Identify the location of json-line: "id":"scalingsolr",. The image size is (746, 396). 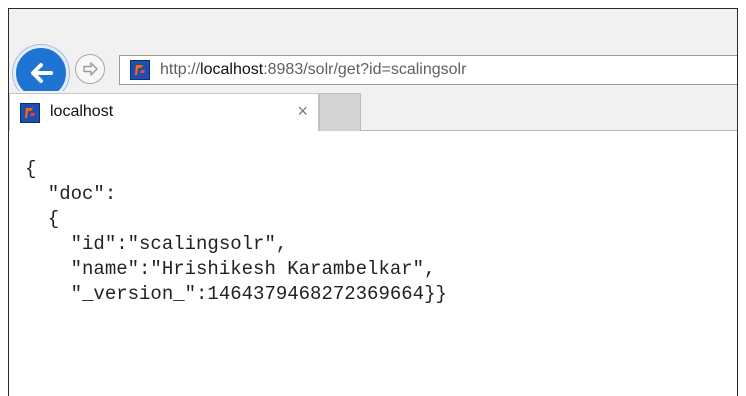
(156, 244).